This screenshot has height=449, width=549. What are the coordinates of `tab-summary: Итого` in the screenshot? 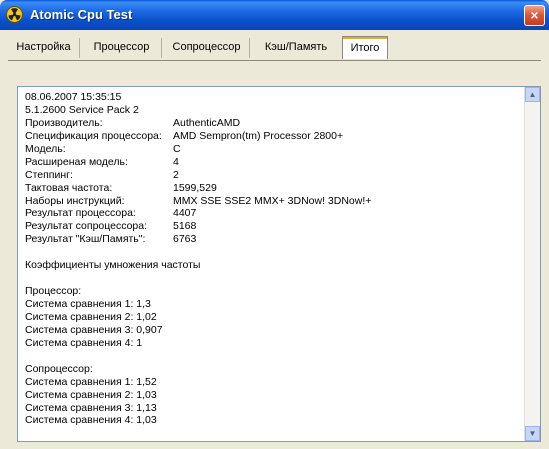 It's located at (365, 47).